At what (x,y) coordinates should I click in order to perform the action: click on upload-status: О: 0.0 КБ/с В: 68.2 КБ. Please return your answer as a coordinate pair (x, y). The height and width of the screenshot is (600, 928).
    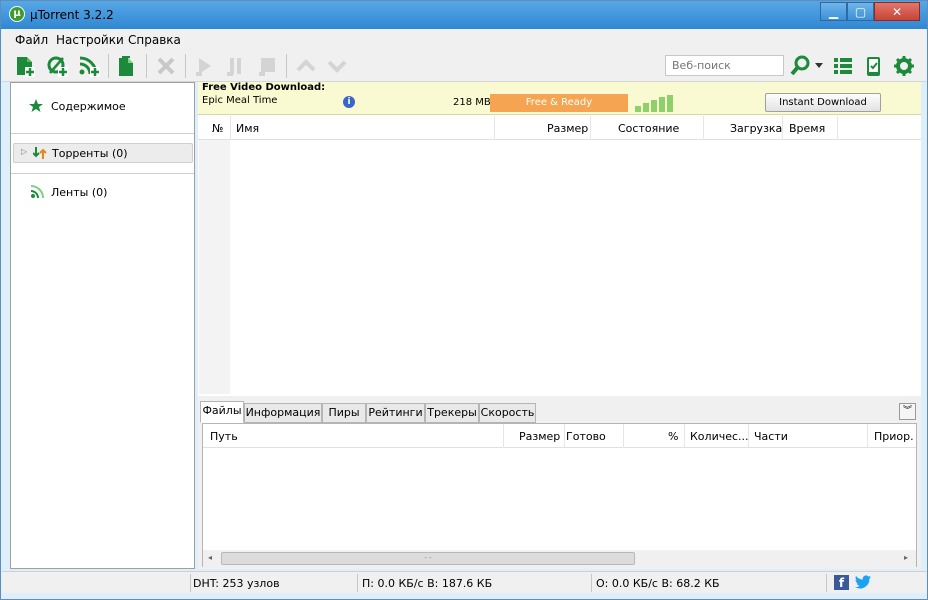
    Looking at the image, I should click on (658, 583).